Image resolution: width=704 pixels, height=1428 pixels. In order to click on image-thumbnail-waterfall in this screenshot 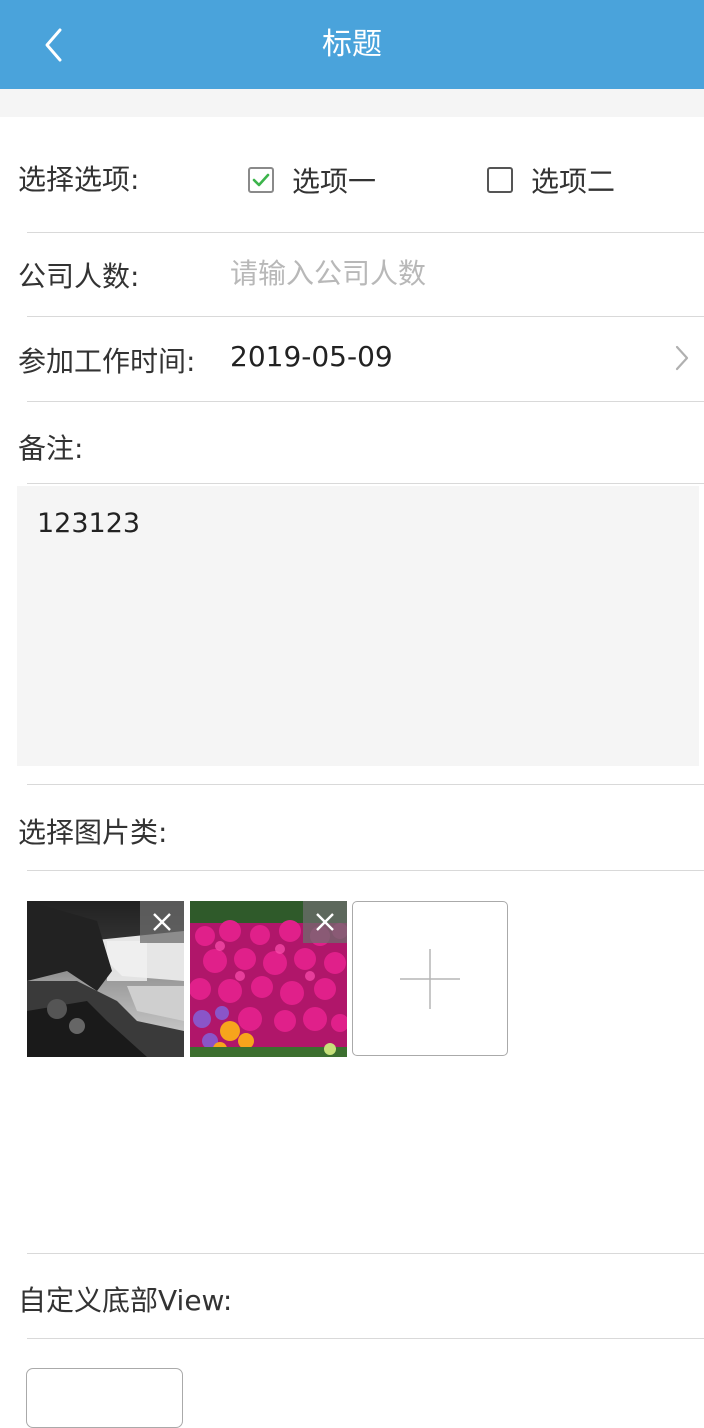, I will do `click(105, 979)`.